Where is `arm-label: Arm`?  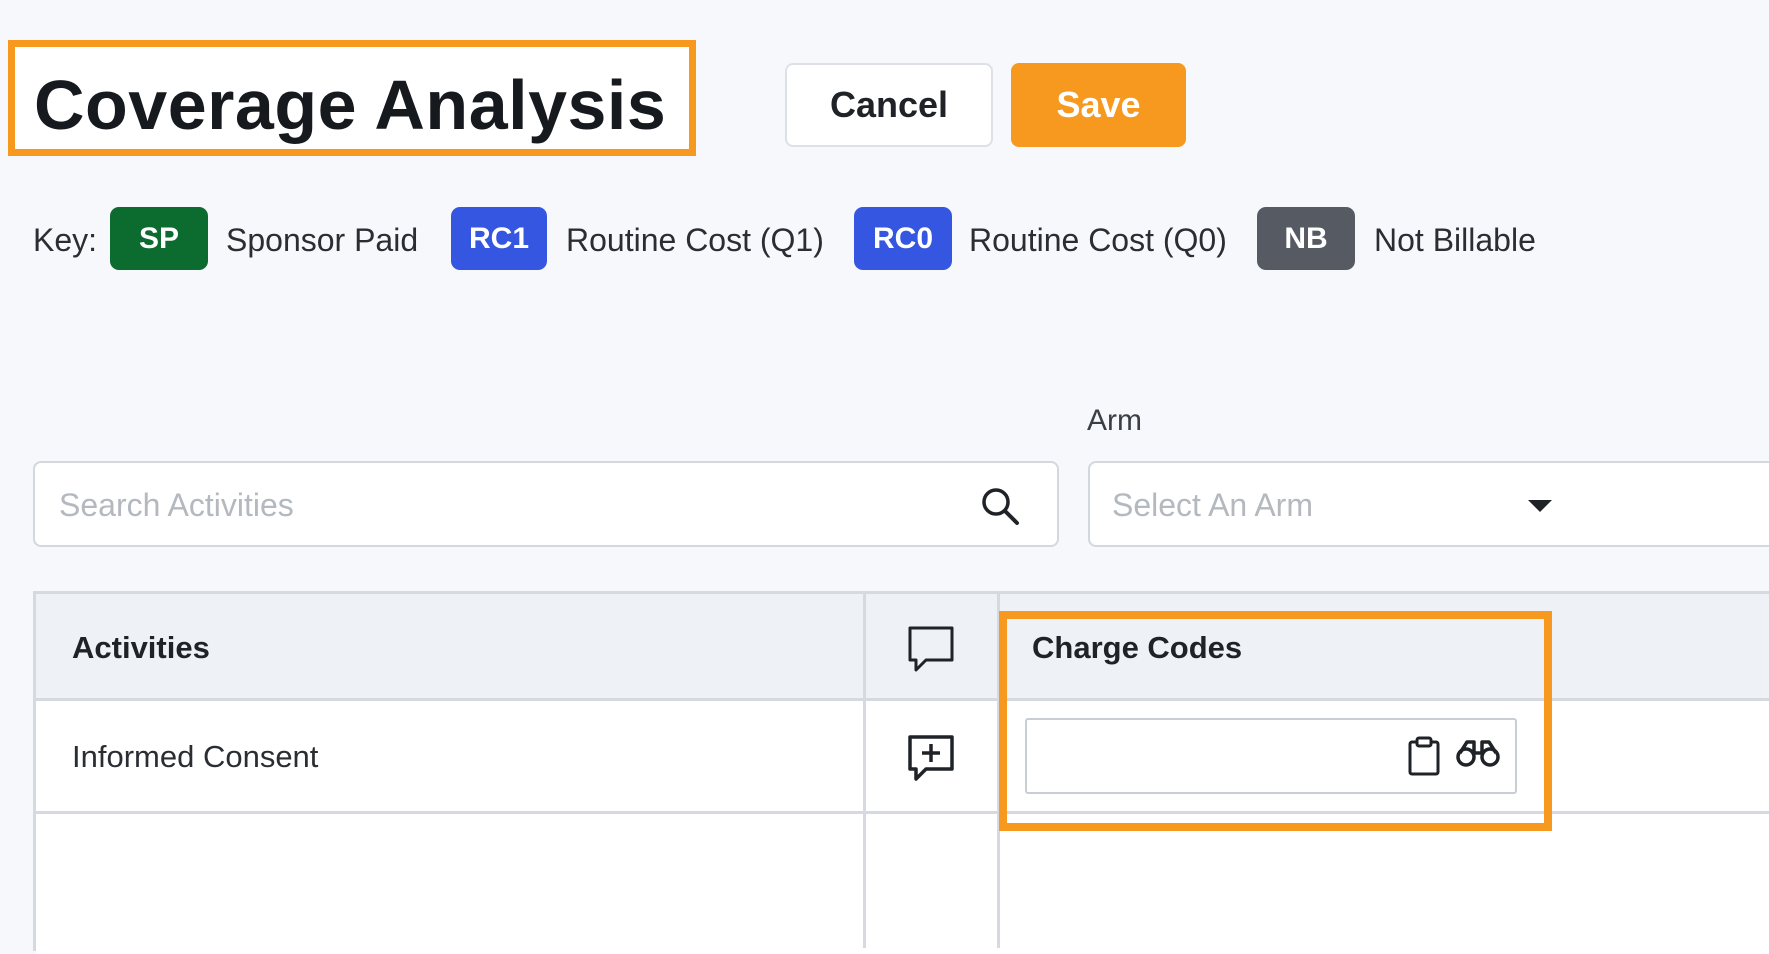 arm-label: Arm is located at coordinates (1114, 420).